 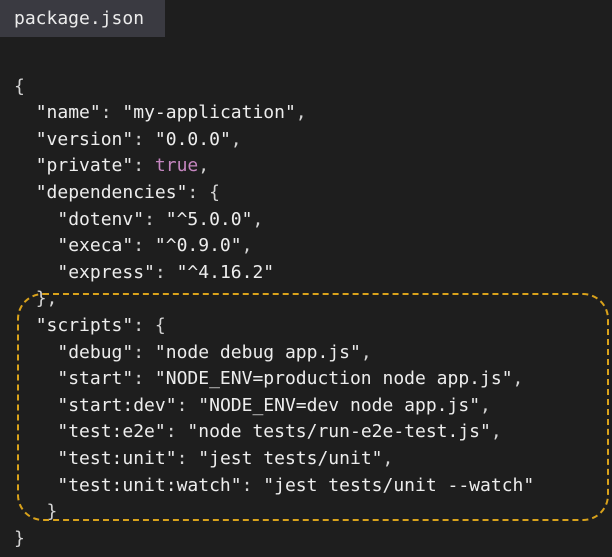 I want to click on dependencies-close: },, so click(x=46, y=299).